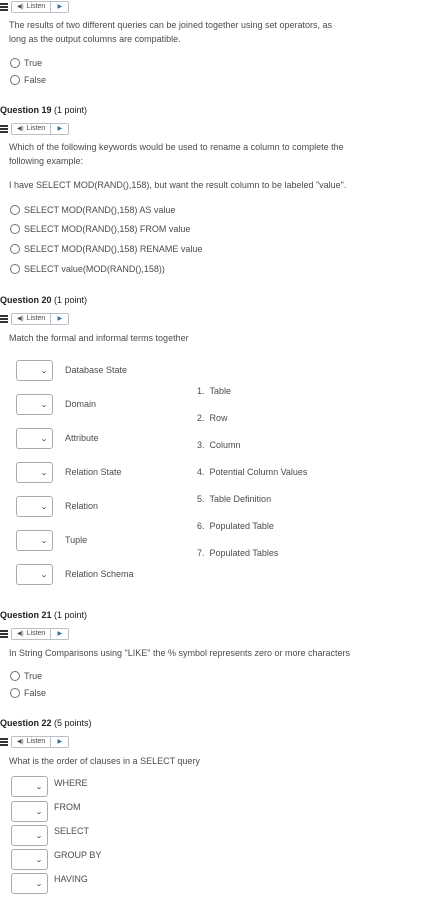 The image size is (446, 899). I want to click on match-select-2: ⌄, so click(34, 404).